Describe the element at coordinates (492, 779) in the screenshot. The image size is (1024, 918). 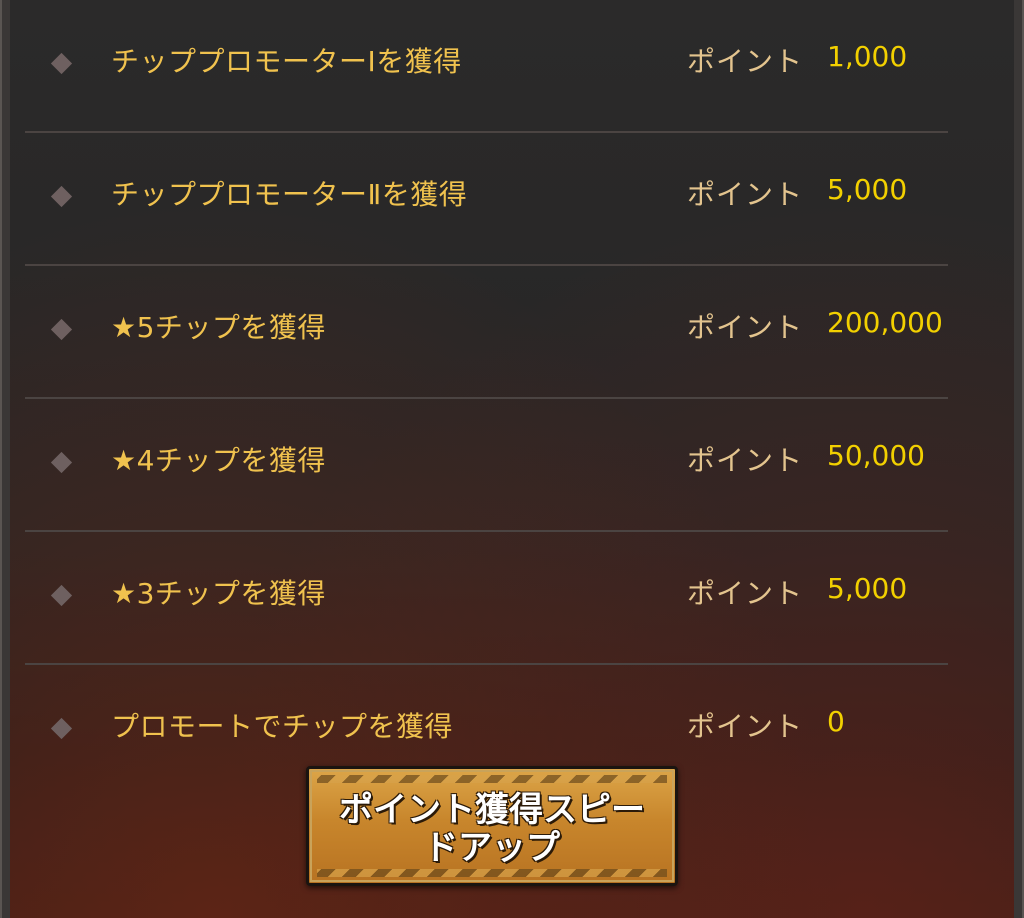
I see `hazard-stripes-top` at that location.